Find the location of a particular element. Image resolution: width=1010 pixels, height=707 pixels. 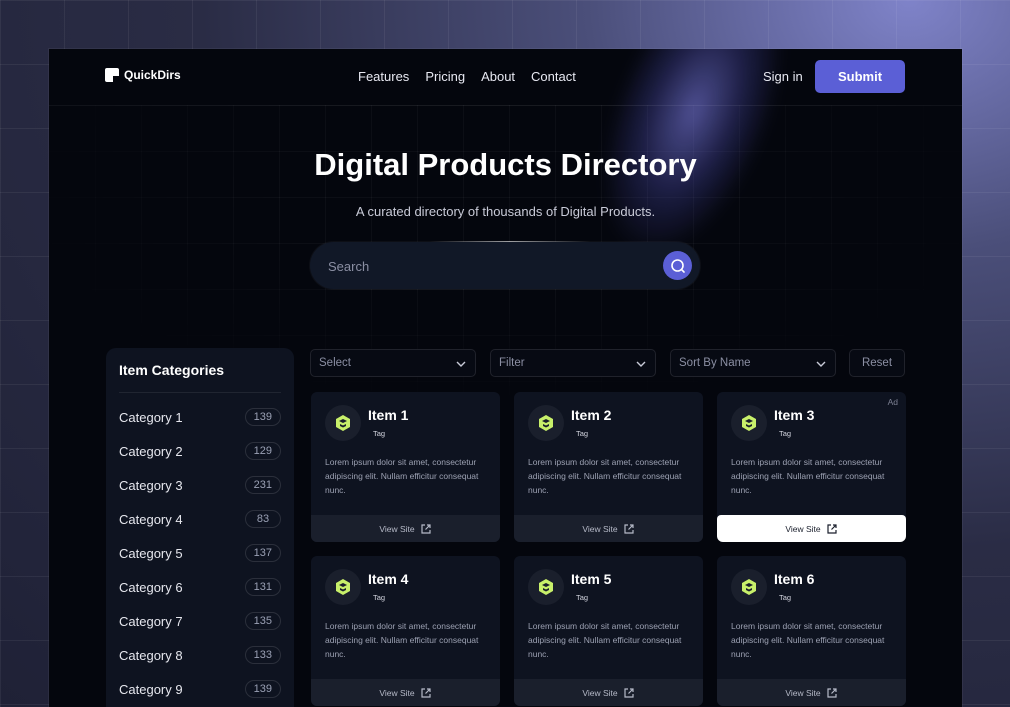

category-item: Category 8 133 is located at coordinates (200, 655).